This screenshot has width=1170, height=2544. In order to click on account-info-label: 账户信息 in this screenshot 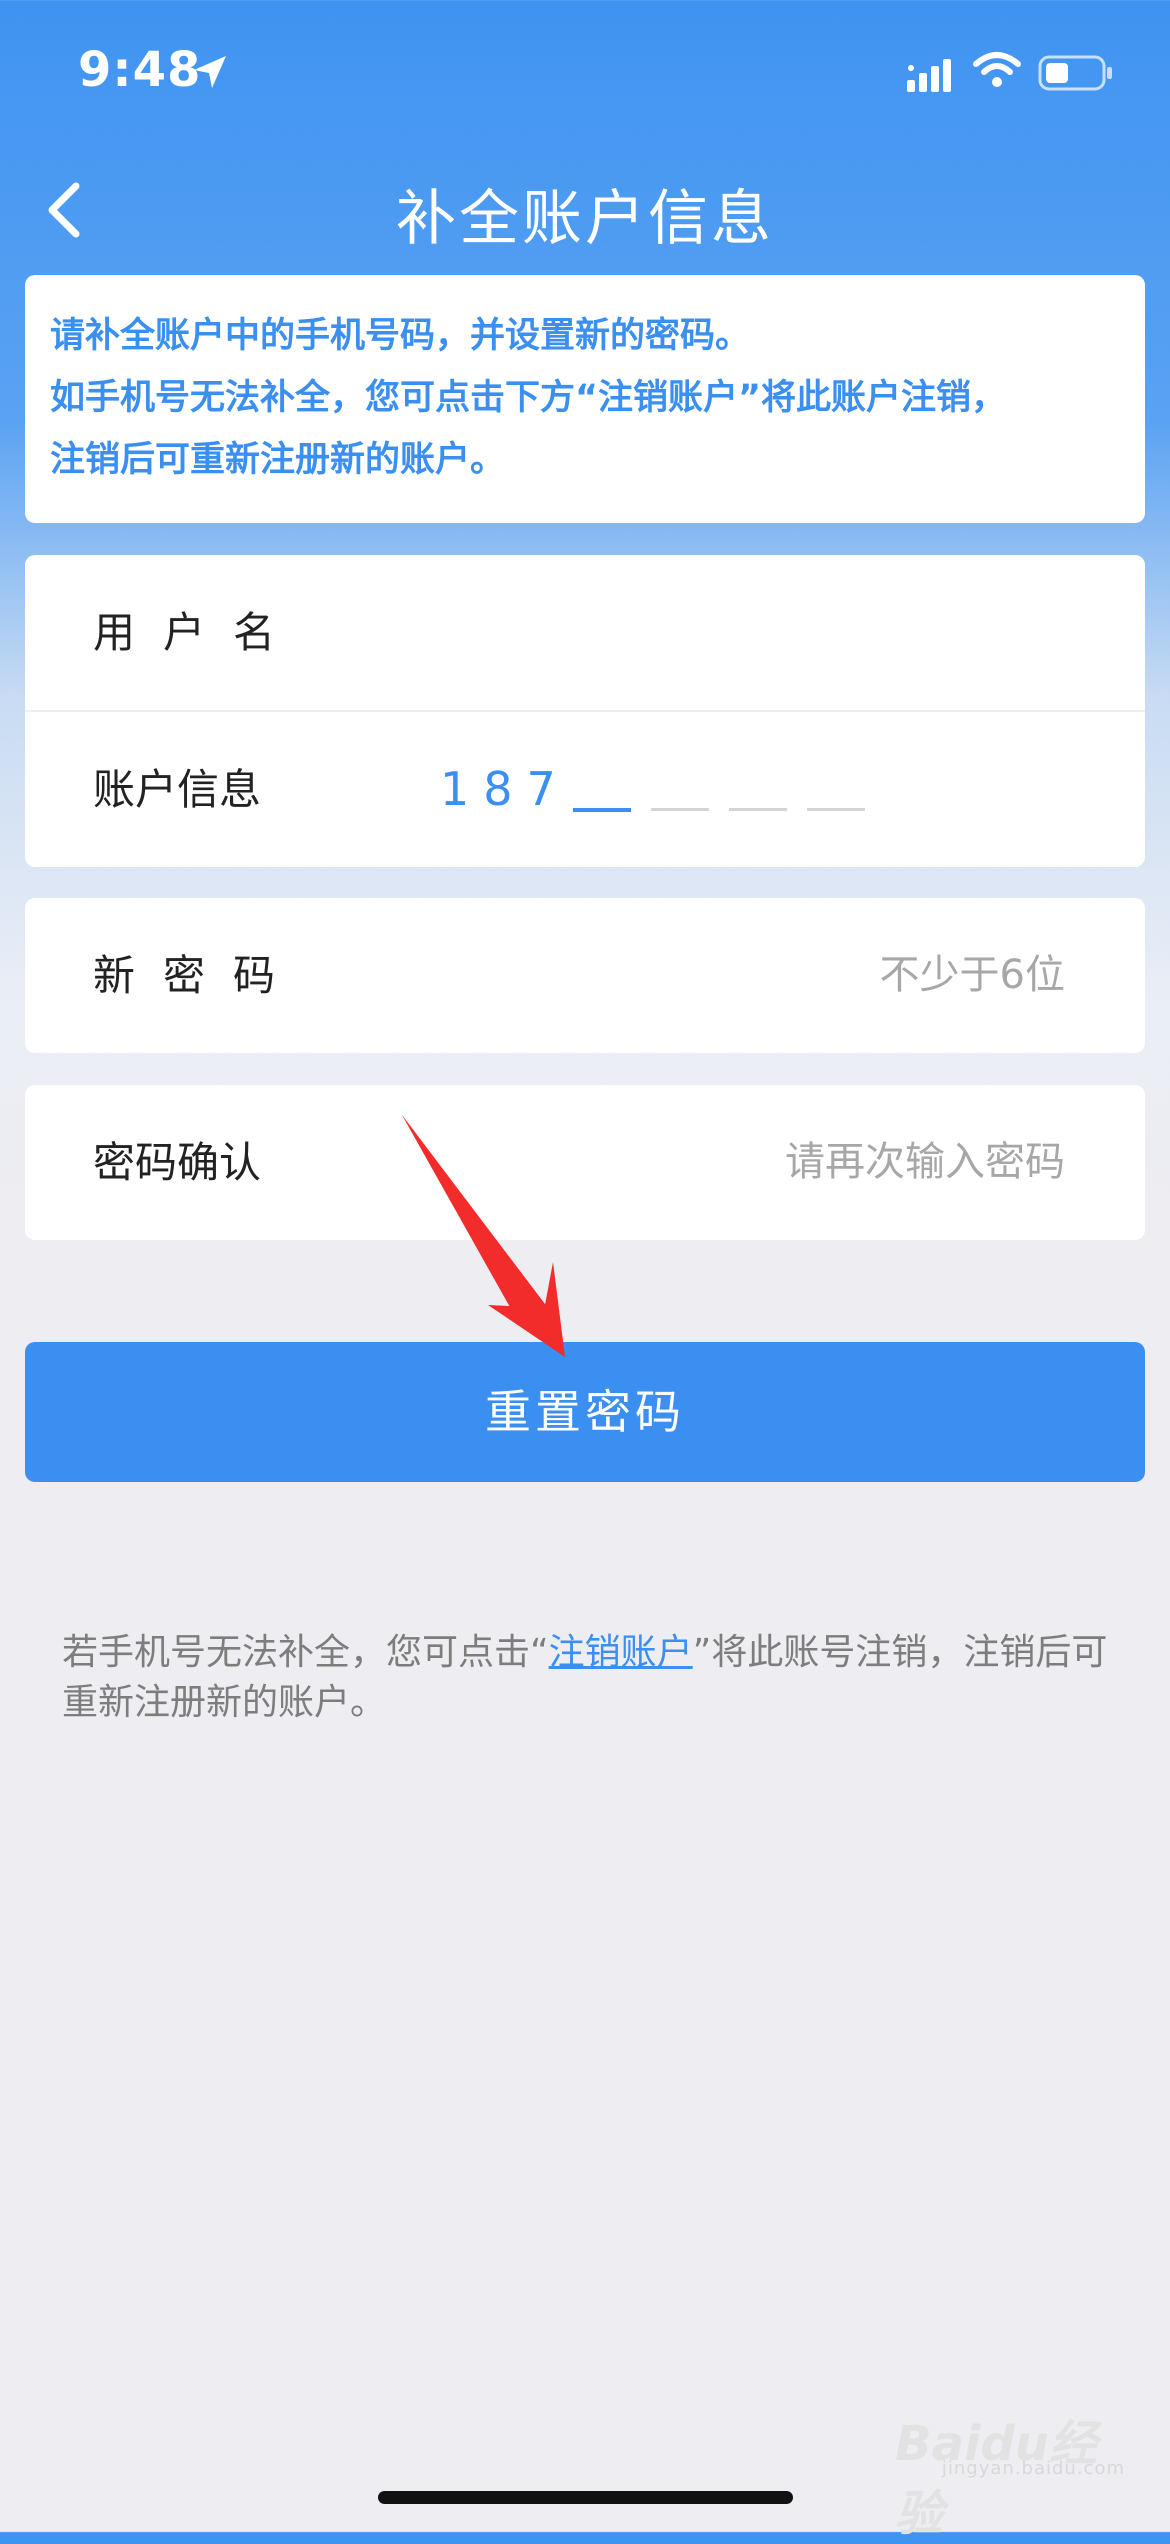, I will do `click(177, 789)`.